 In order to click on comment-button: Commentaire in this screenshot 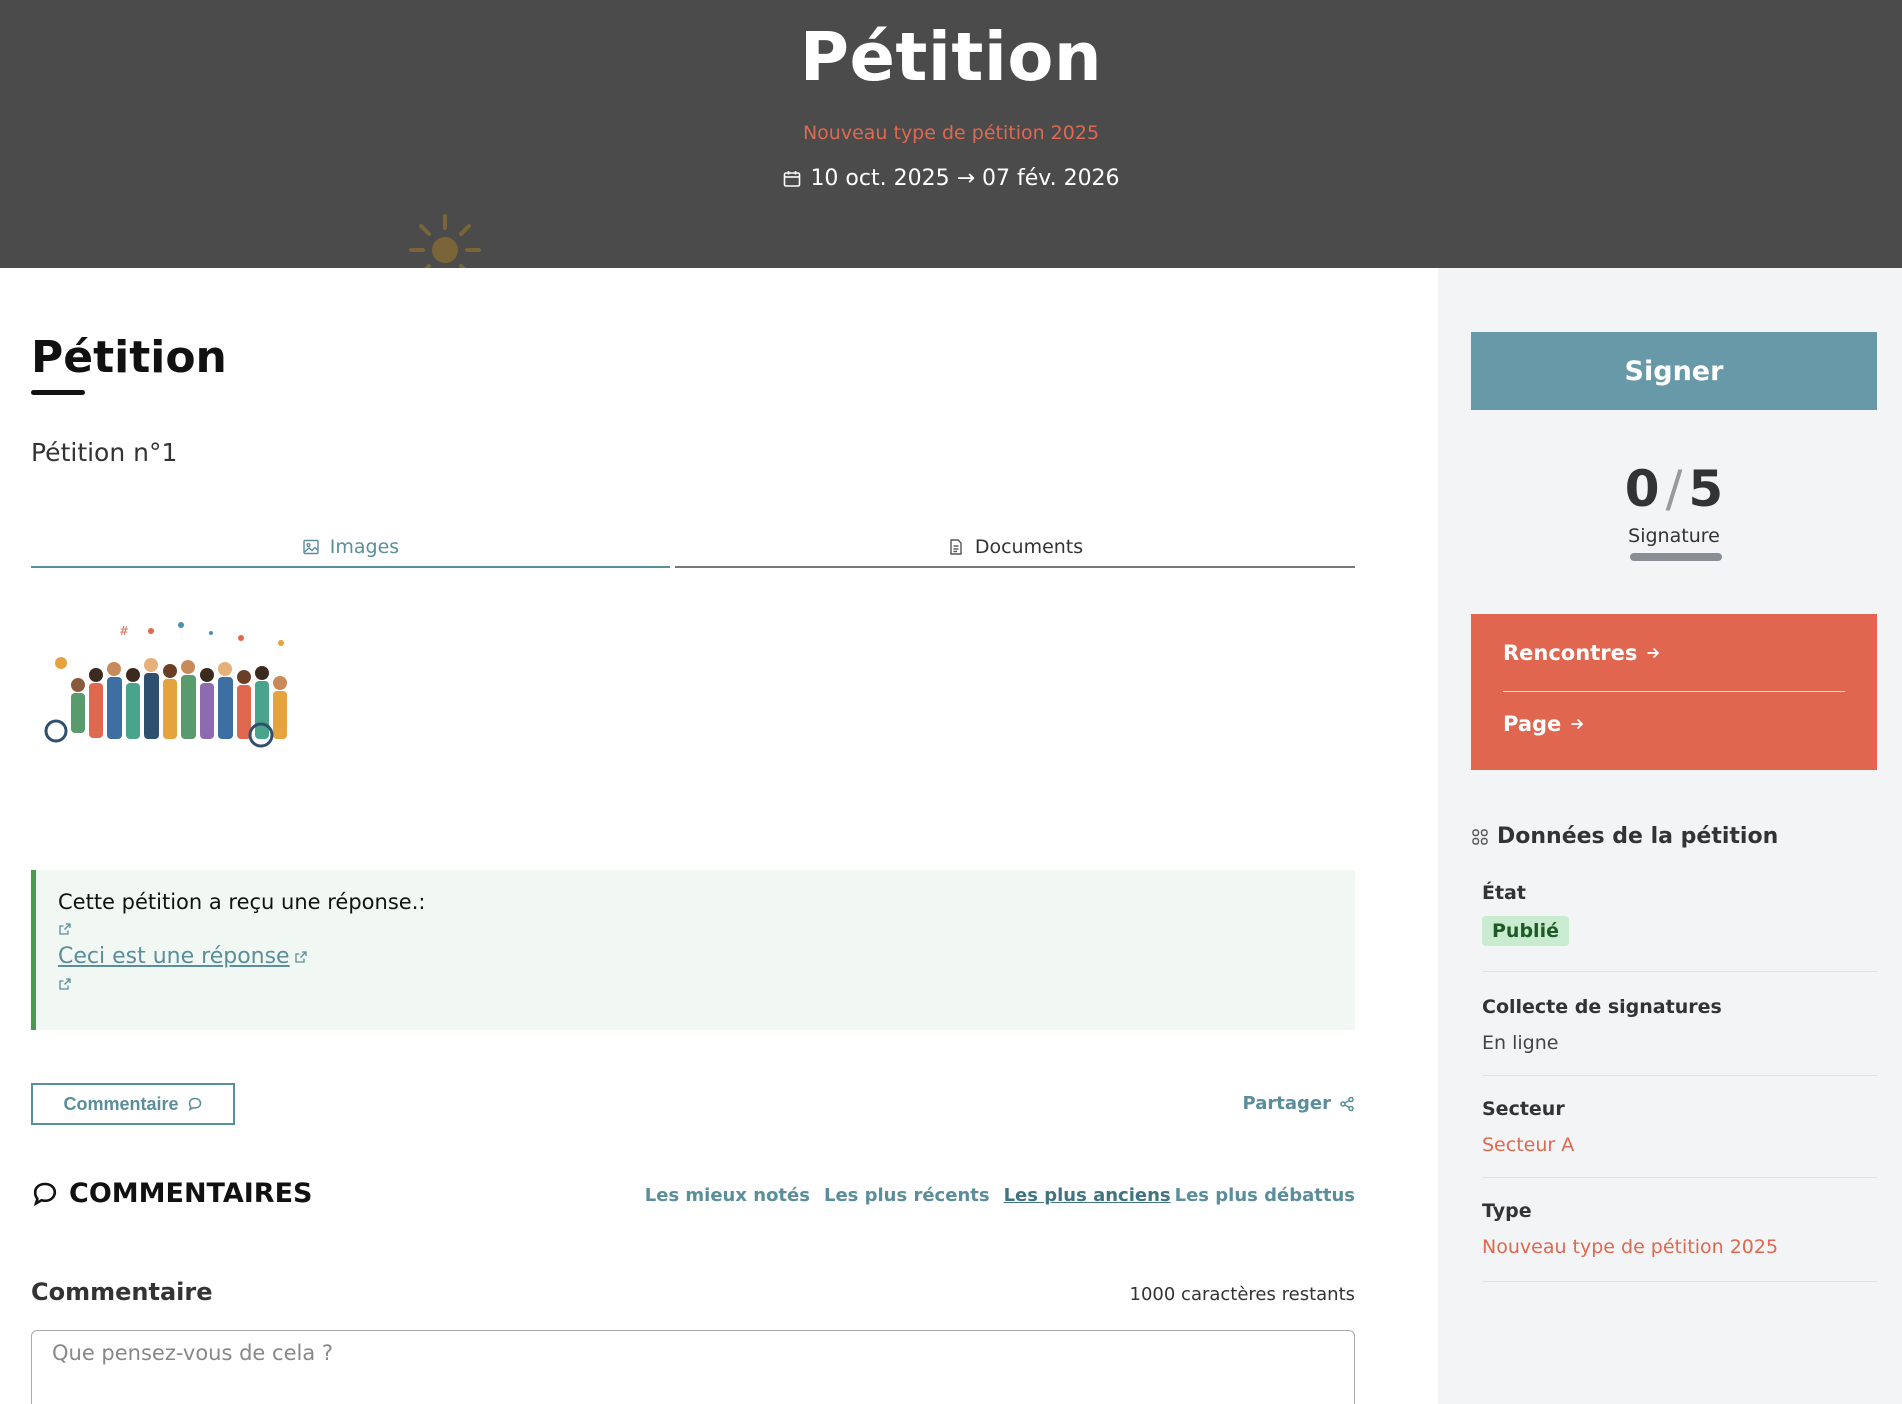, I will do `click(133, 1104)`.